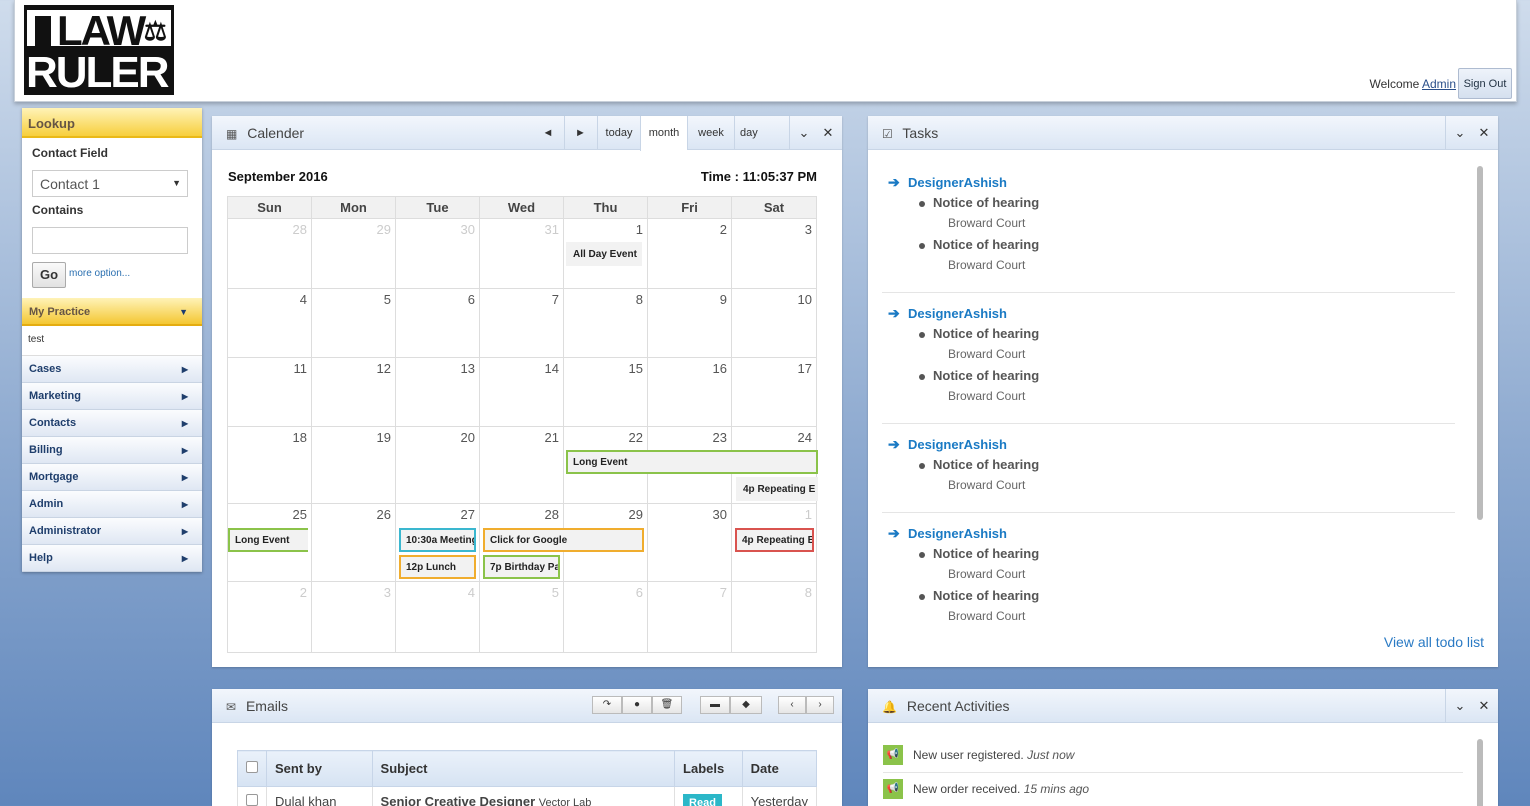  I want to click on calendar-day-cell: 13, so click(438, 392).